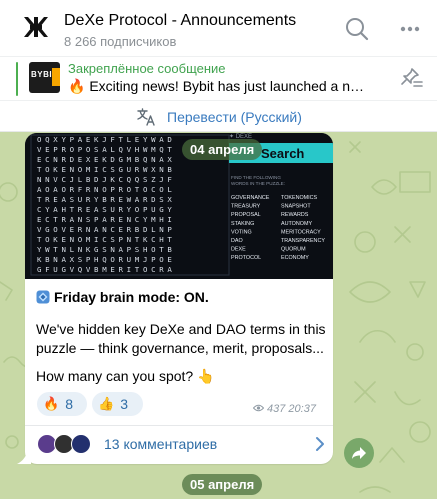 This screenshot has height=499, width=437. Describe the element at coordinates (81, 444) in the screenshot. I see `avatar` at that location.